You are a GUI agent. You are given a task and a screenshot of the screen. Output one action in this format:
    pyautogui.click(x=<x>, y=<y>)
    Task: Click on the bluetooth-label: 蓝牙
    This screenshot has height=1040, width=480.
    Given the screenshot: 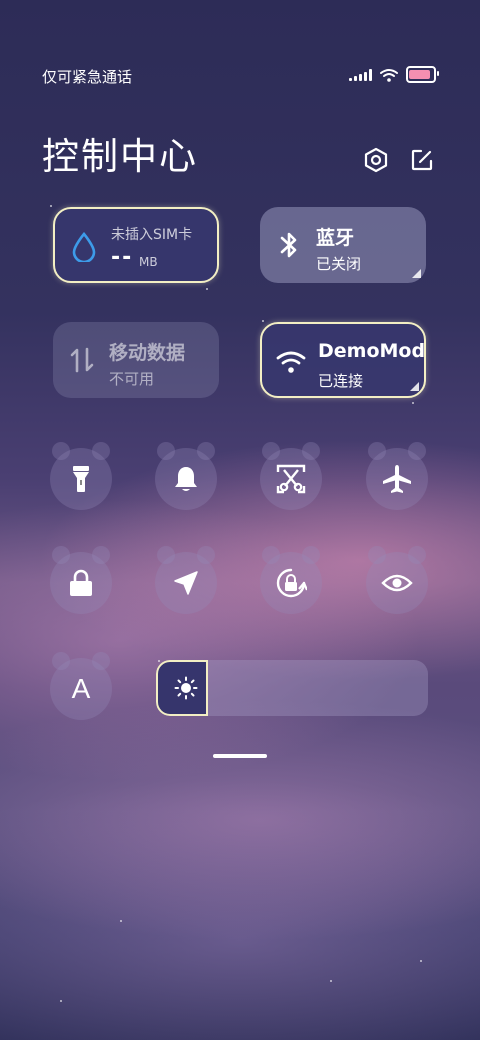 What is the action you would take?
    pyautogui.click(x=335, y=238)
    